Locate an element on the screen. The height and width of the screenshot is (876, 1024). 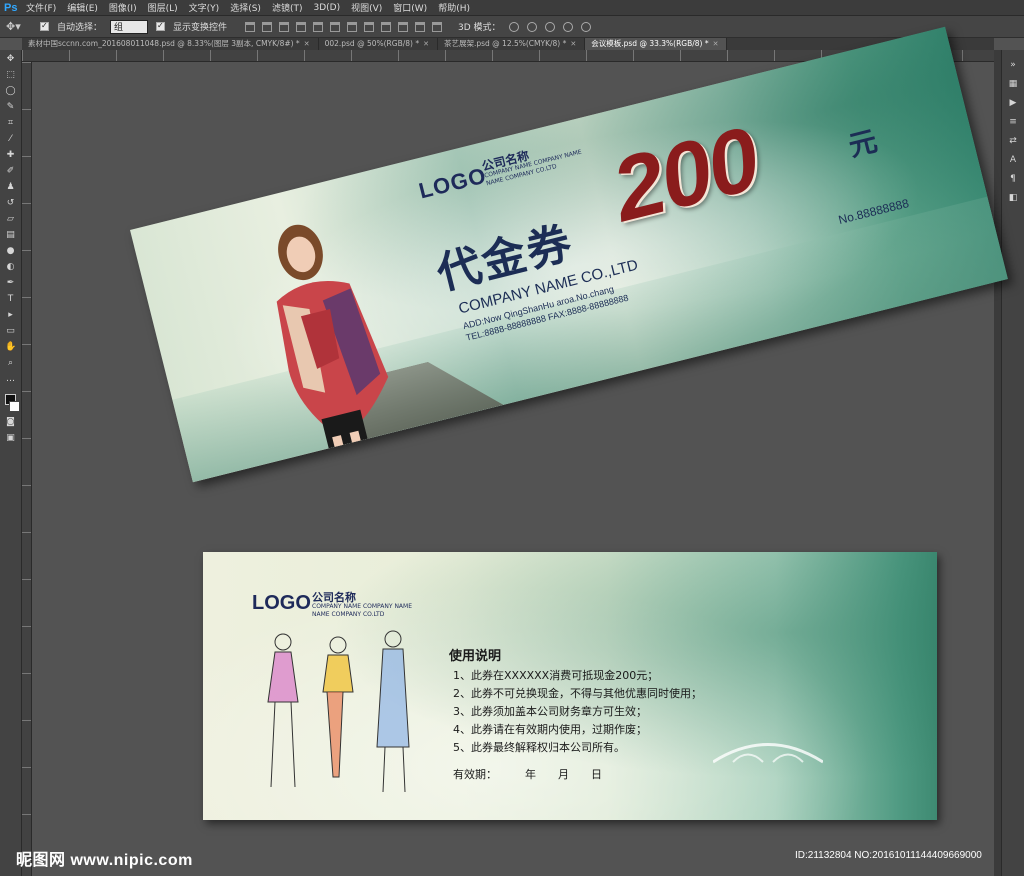
paragraph-panel-icon: ¶ is located at coordinates (1013, 179).